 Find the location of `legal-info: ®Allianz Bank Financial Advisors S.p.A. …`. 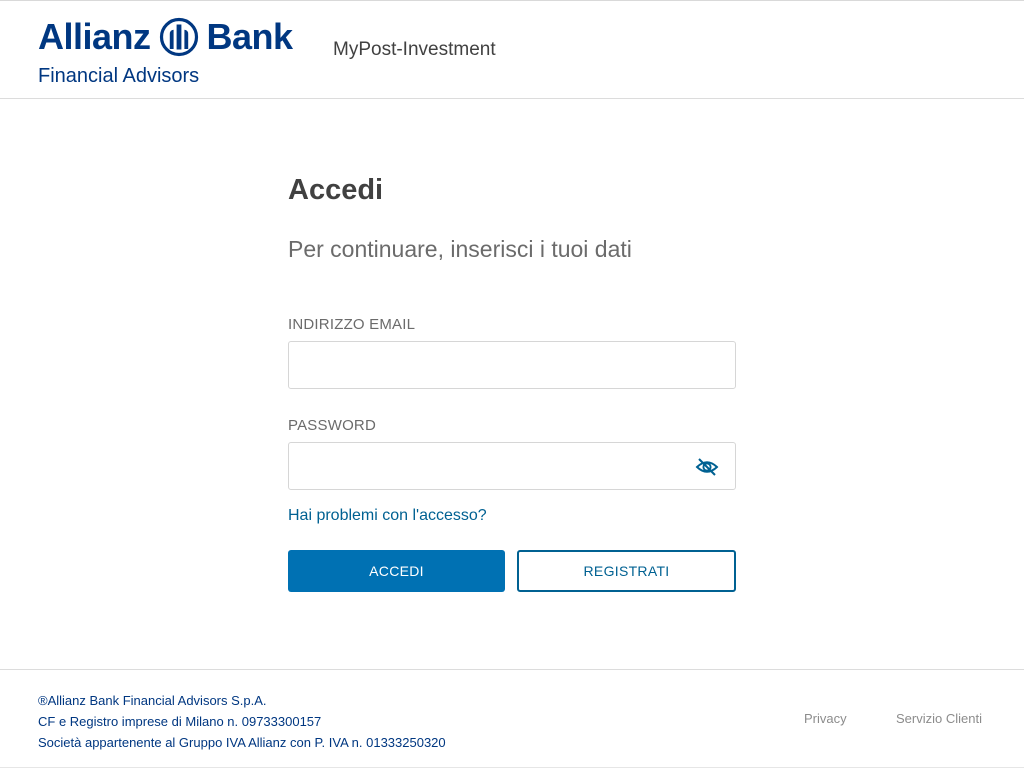

legal-info: ®Allianz Bank Financial Advisors S.p.A. … is located at coordinates (242, 721).